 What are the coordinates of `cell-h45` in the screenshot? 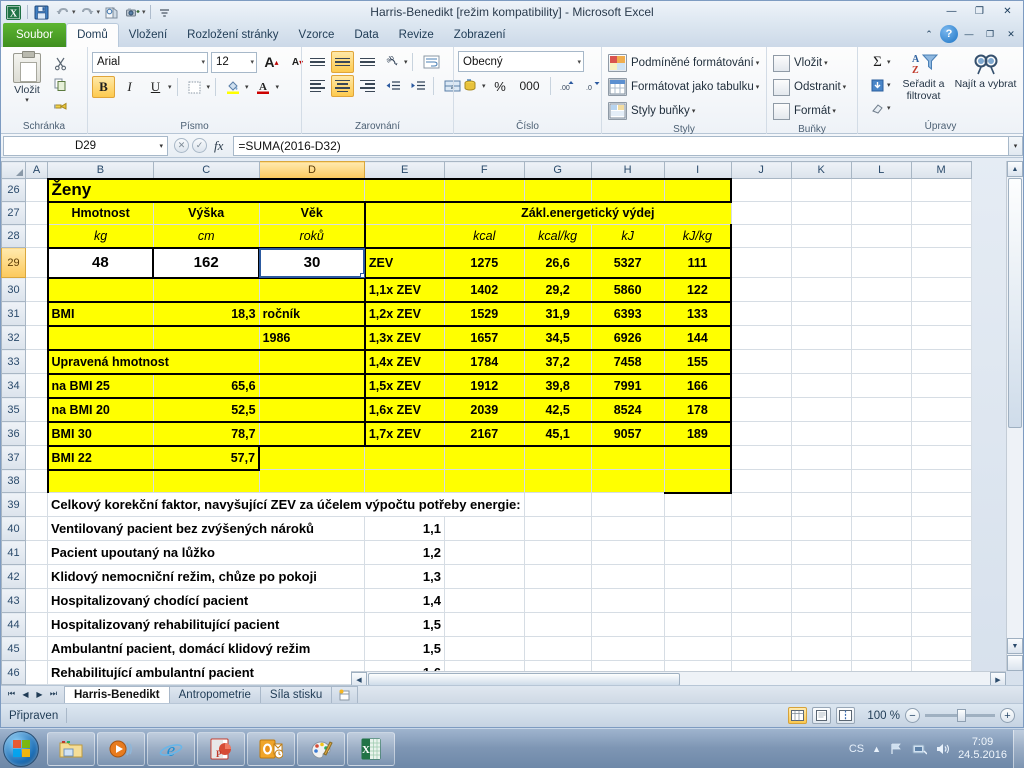 It's located at (627, 648).